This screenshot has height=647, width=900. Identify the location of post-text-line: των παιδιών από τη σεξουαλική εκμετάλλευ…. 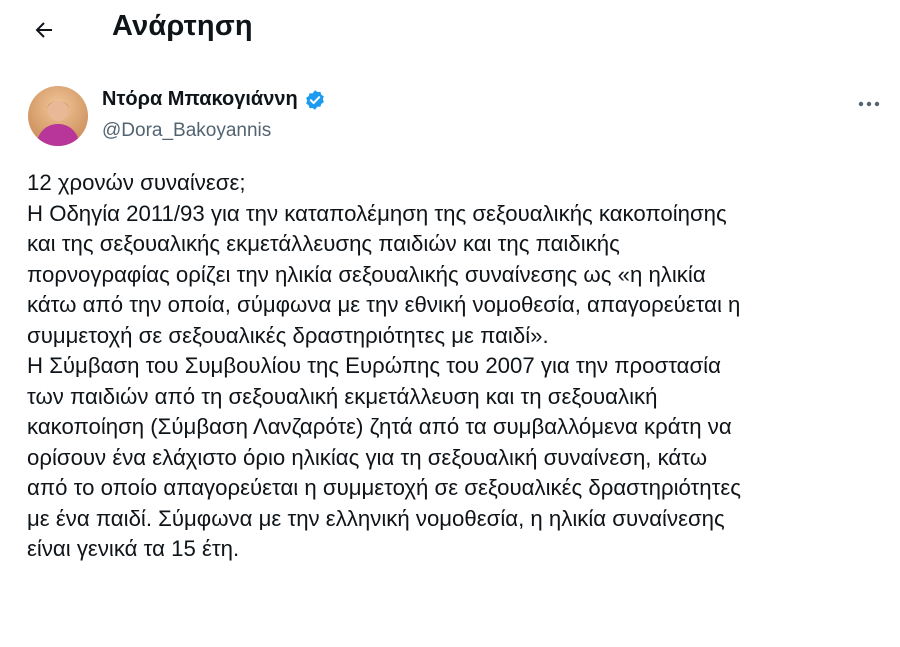
(342, 396).